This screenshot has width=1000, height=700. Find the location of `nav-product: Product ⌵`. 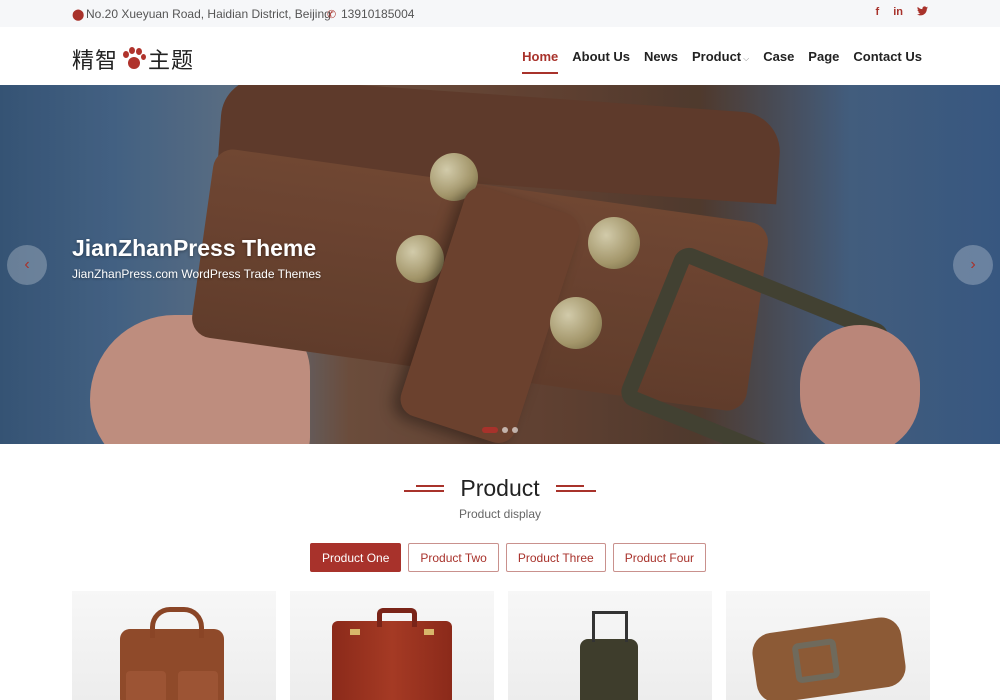

nav-product: Product ⌵ is located at coordinates (720, 56).